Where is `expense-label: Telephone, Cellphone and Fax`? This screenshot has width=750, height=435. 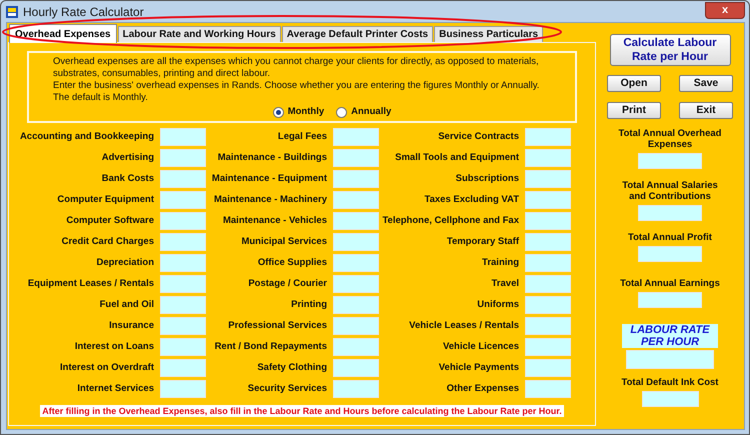 expense-label: Telephone, Cellphone and Fax is located at coordinates (450, 221).